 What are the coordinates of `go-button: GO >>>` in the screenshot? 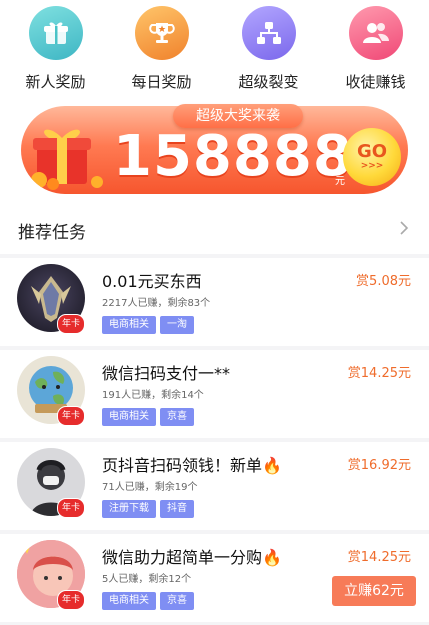 It's located at (372, 157).